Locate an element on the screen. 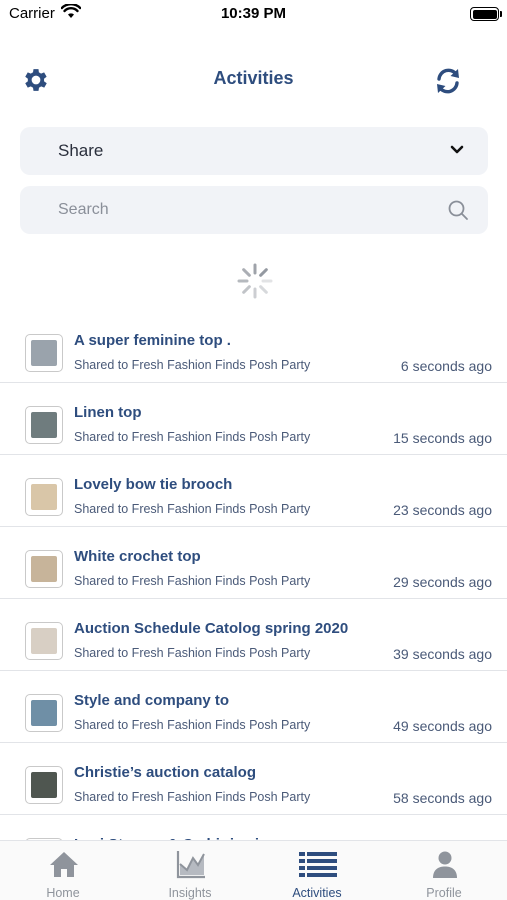 This screenshot has height=900, width=507. activity-title: Linen top is located at coordinates (108, 412).